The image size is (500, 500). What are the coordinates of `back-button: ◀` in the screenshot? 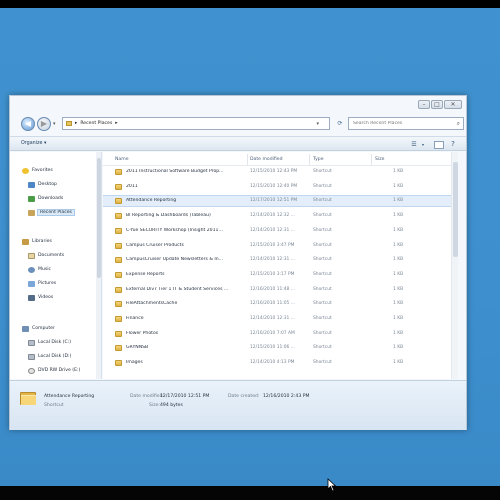 It's located at (28, 124).